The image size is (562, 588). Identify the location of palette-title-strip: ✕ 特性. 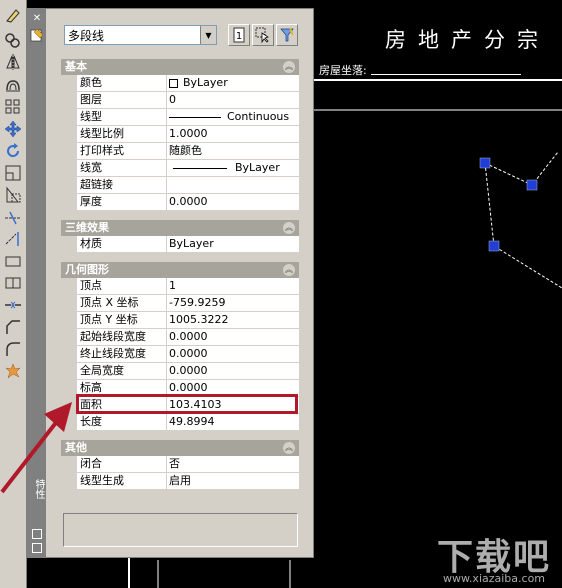
(37, 283).